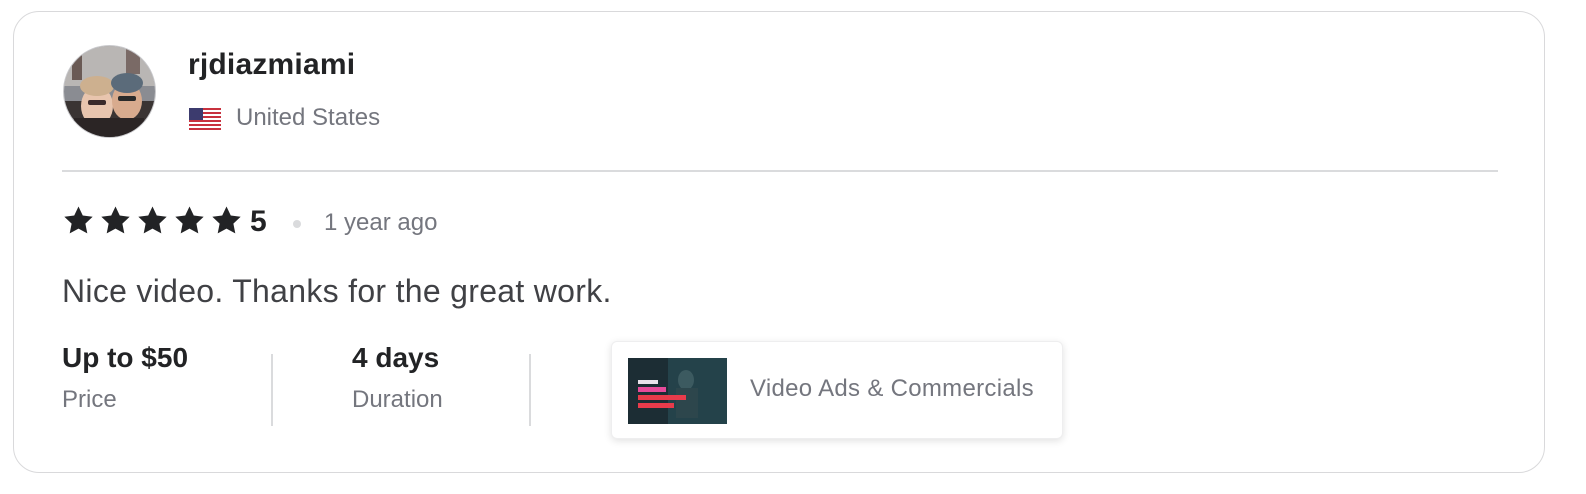 Image resolution: width=1586 pixels, height=494 pixels. Describe the element at coordinates (271, 65) in the screenshot. I see `reviewer-username: rjdiazmiami` at that location.